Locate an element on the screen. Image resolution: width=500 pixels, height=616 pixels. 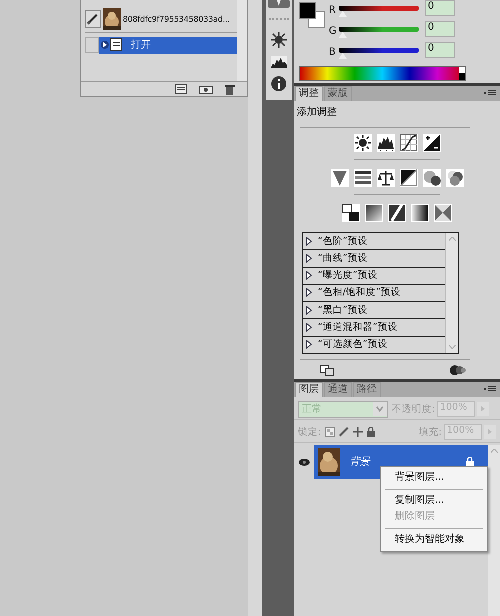
panel-tab: 调整 is located at coordinates (309, 93).